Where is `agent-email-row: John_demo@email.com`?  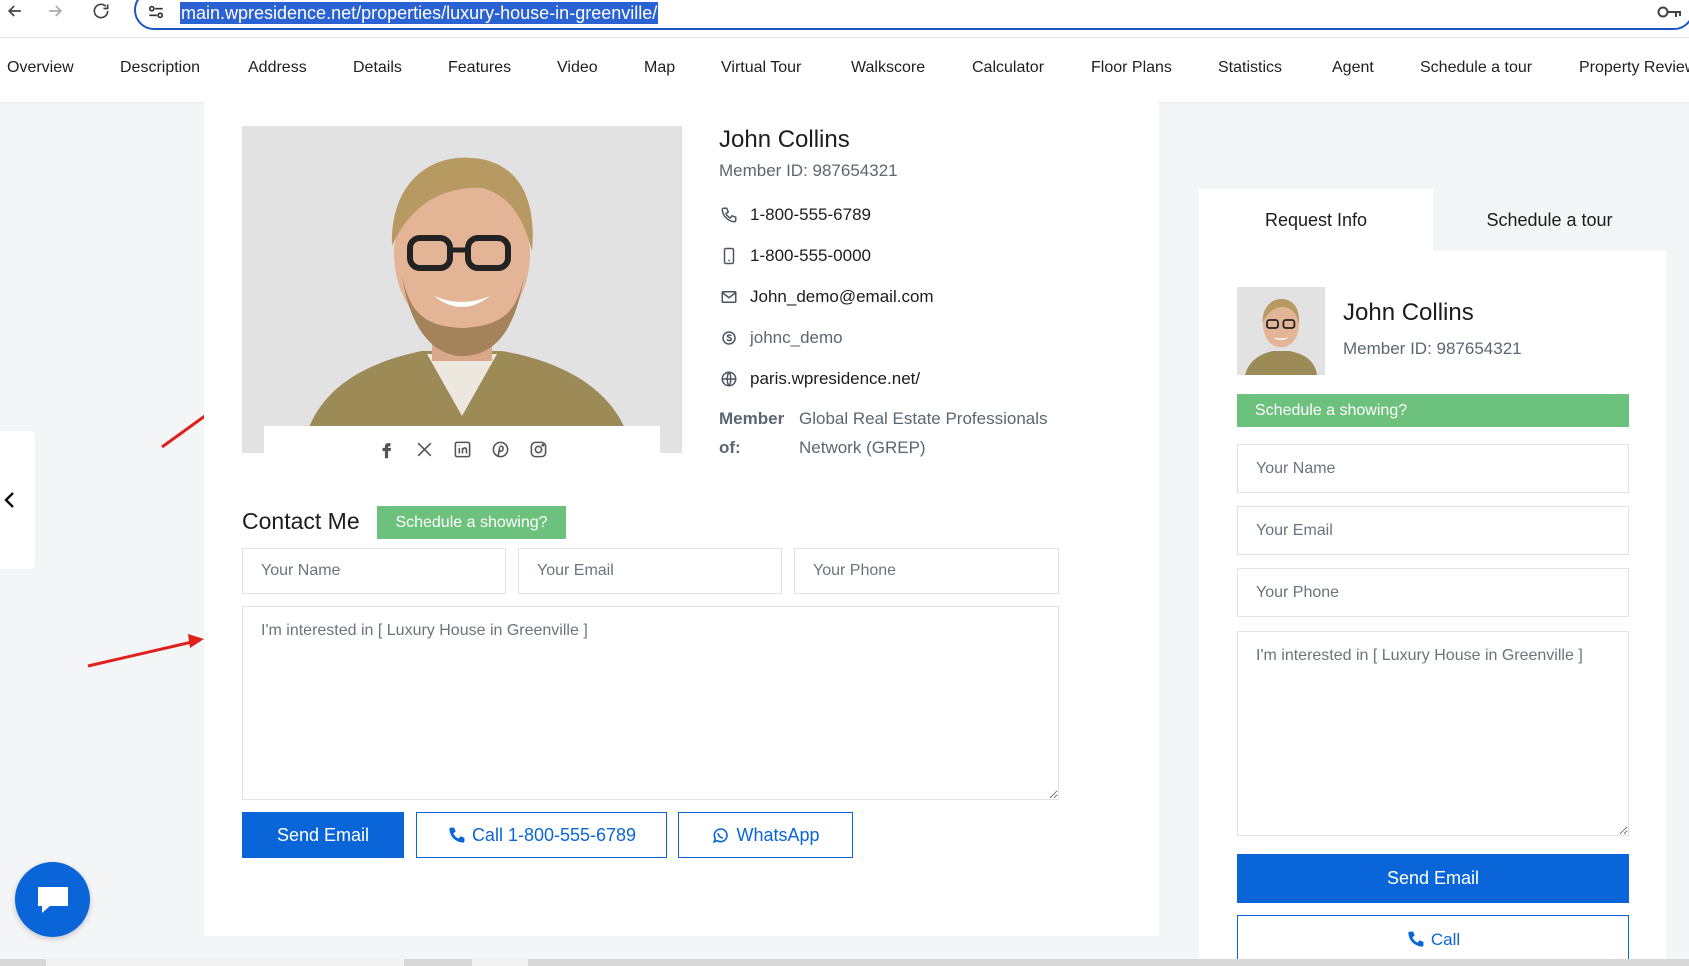
agent-email-row: John_demo@email.com is located at coordinates (929, 296).